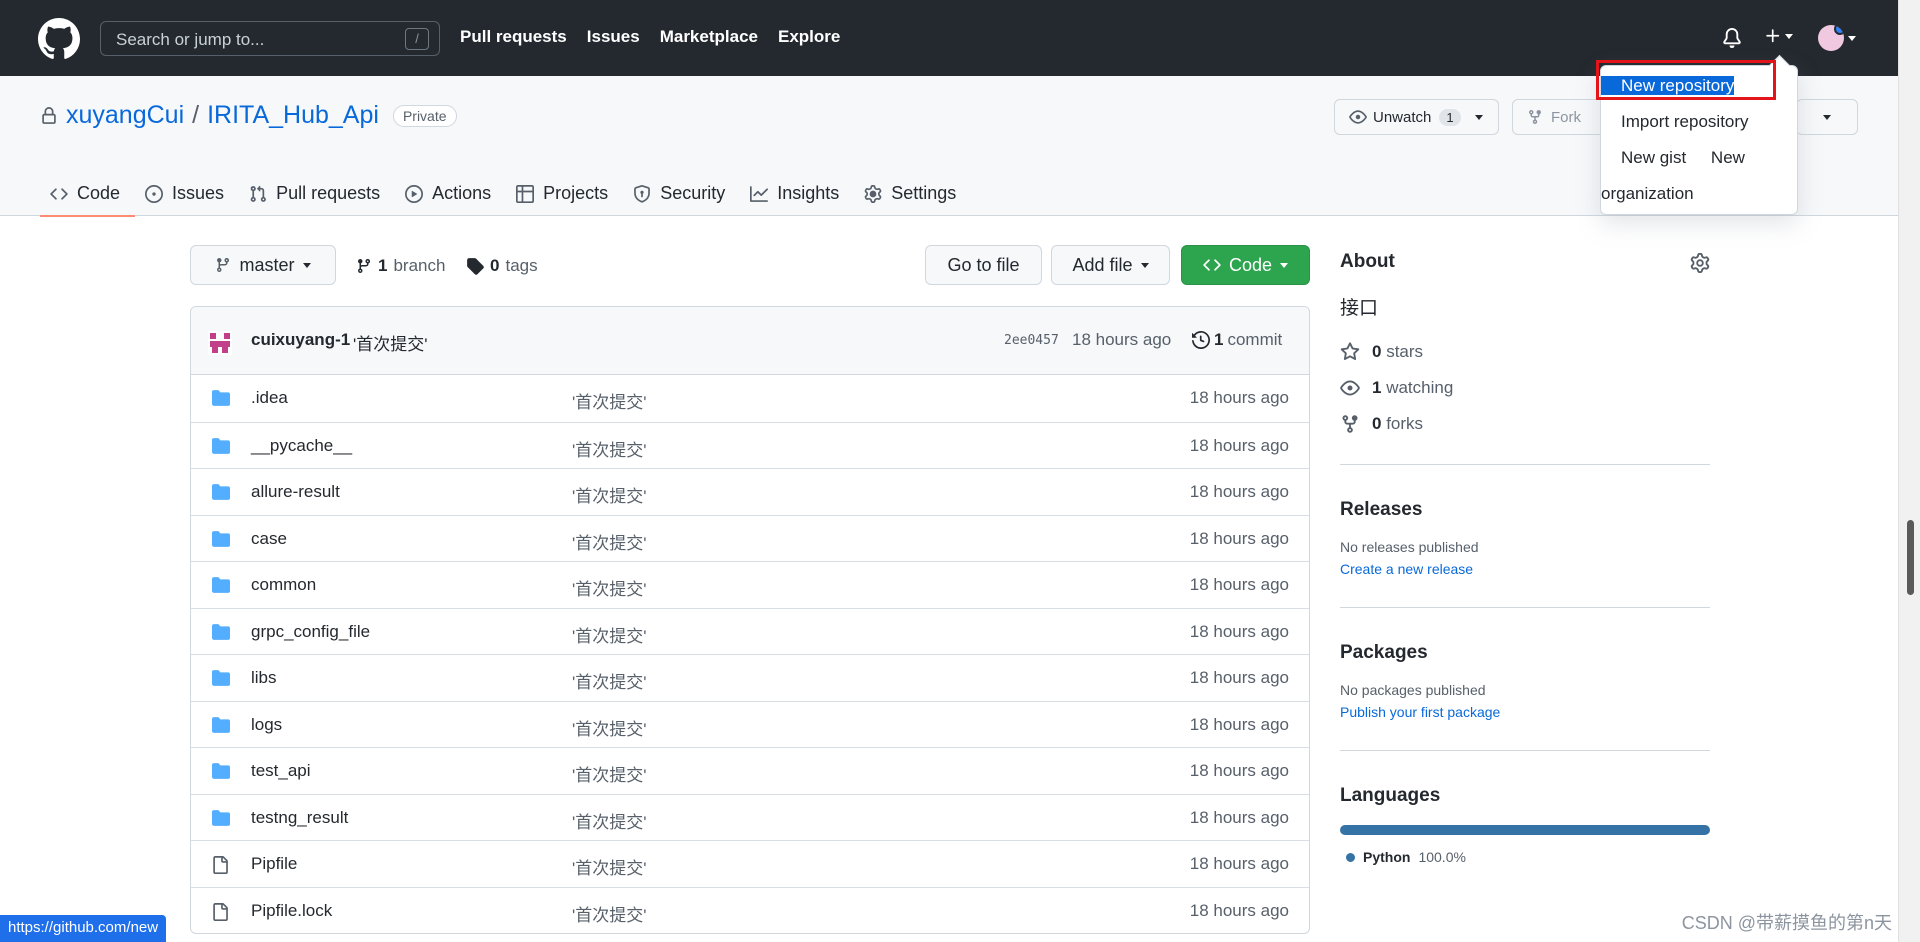 The width and height of the screenshot is (1920, 942). What do you see at coordinates (310, 632) in the screenshot?
I see `file-name-link: grpc_config_file` at bounding box center [310, 632].